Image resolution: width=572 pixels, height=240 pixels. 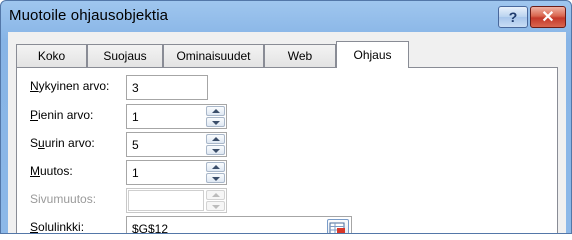 I want to click on page-change-spinner, so click(x=215, y=200).